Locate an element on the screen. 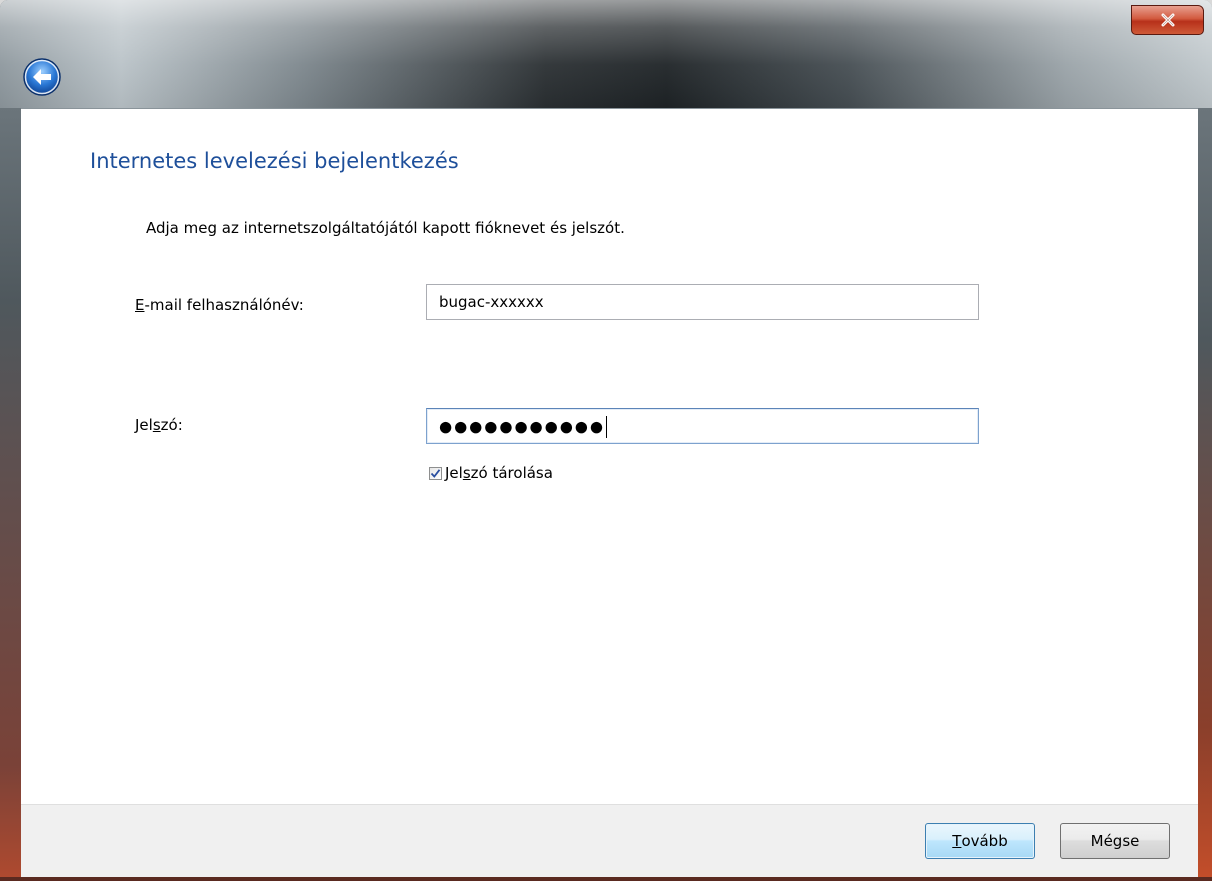  page-title: Internetes levelezési bejelentkezés is located at coordinates (274, 161).